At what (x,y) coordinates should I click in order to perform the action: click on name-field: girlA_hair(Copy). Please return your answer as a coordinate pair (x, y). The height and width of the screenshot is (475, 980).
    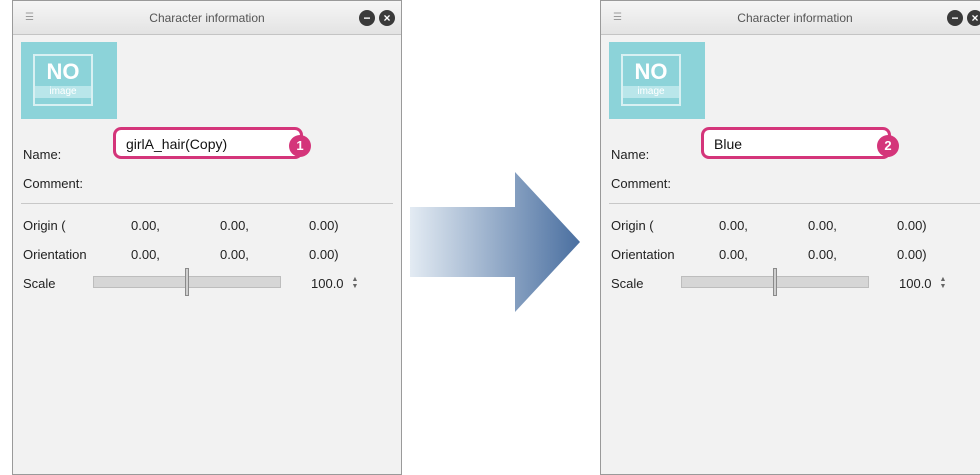
    Looking at the image, I should click on (208, 143).